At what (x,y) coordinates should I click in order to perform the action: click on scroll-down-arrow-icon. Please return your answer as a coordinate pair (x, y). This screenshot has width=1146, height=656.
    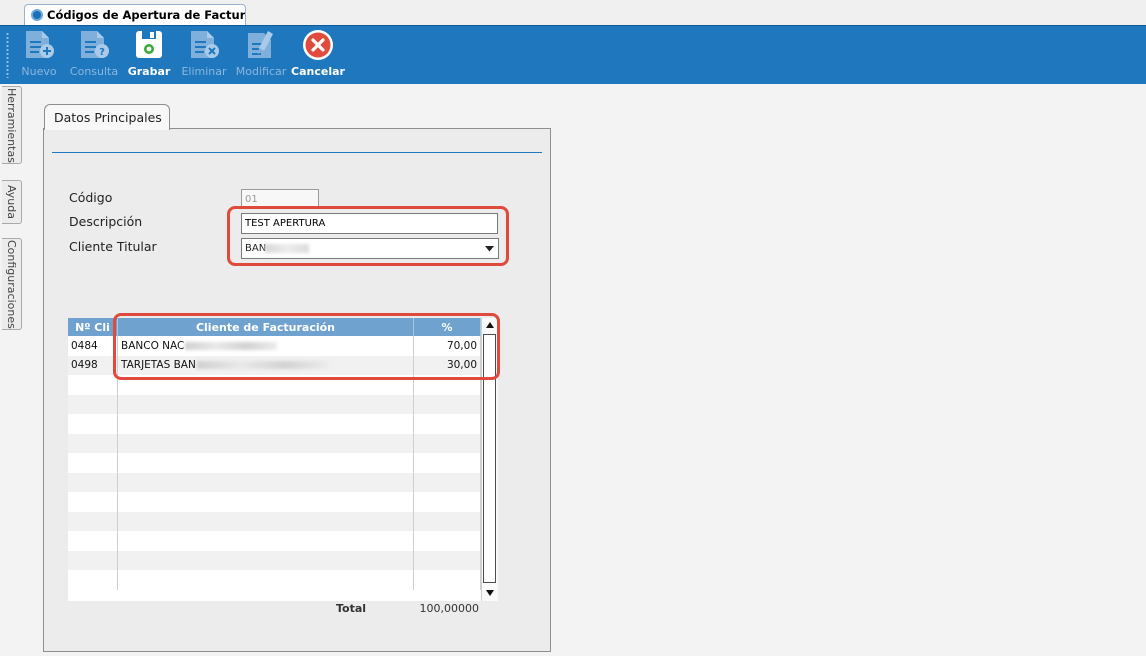
    Looking at the image, I should click on (490, 593).